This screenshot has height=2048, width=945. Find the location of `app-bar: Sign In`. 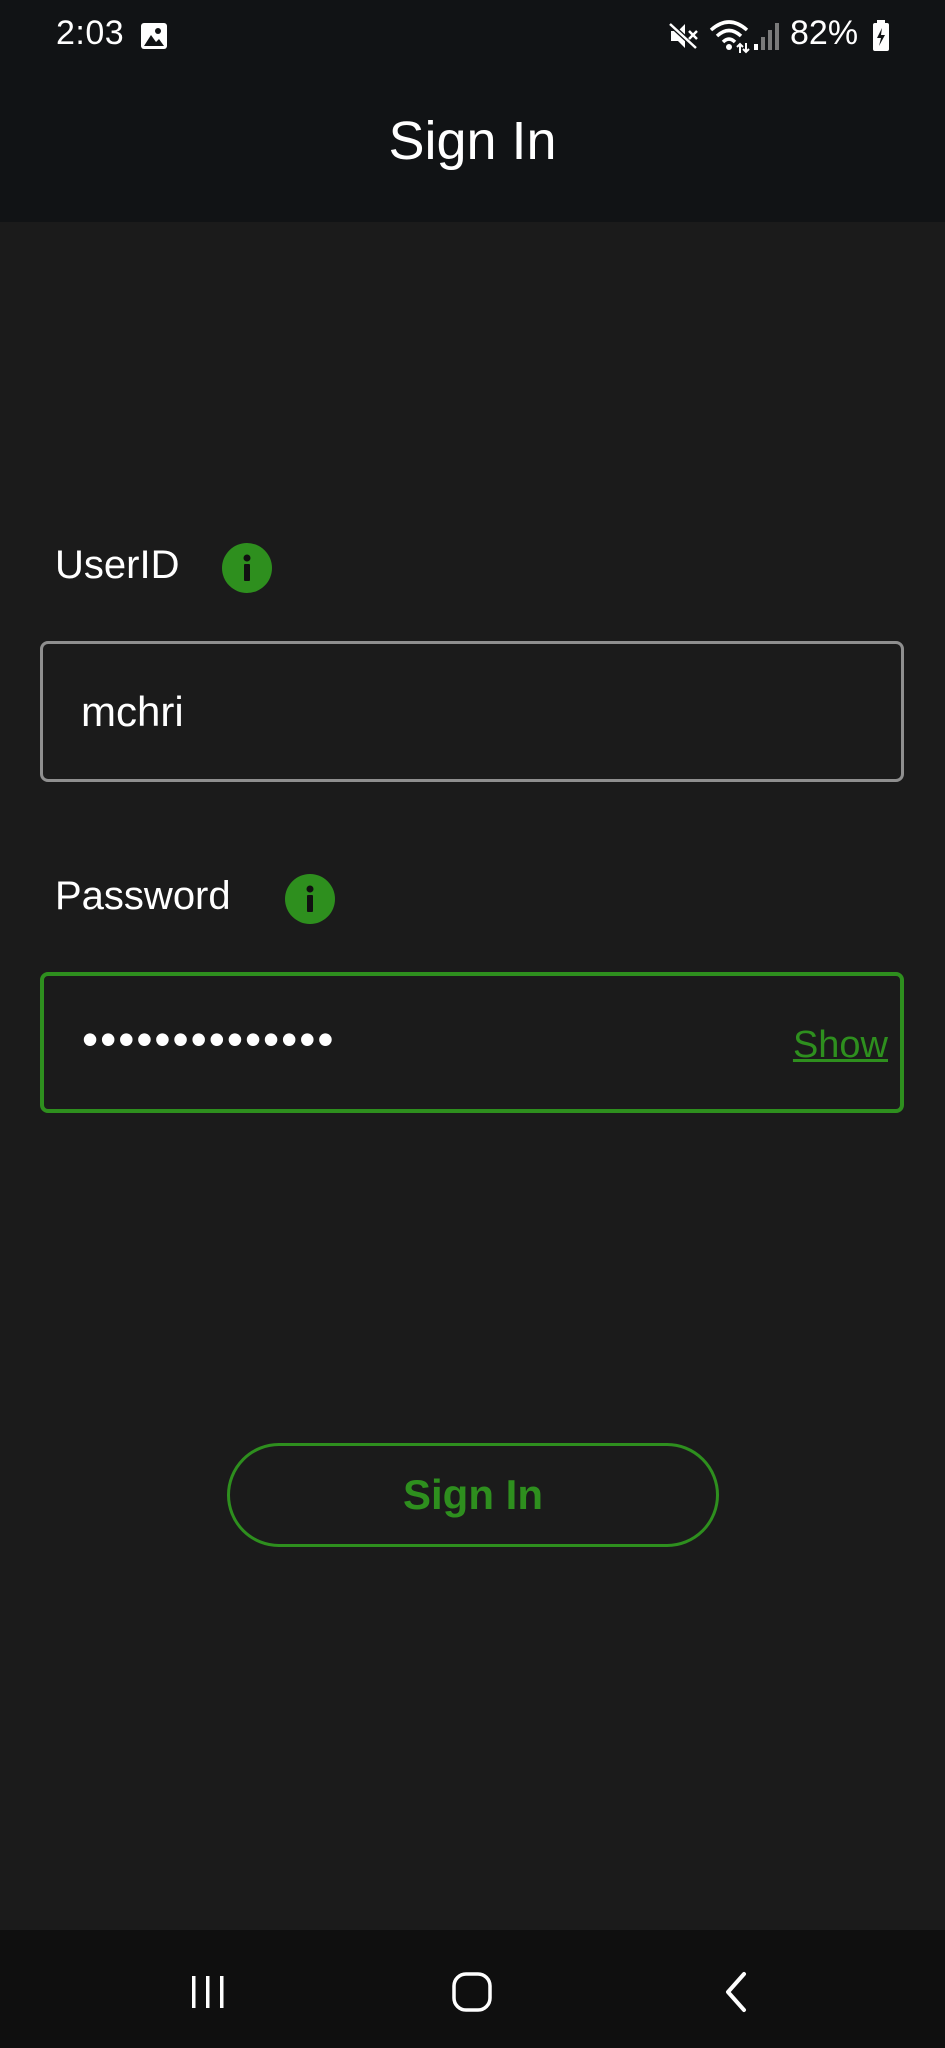

app-bar: Sign In is located at coordinates (472, 147).